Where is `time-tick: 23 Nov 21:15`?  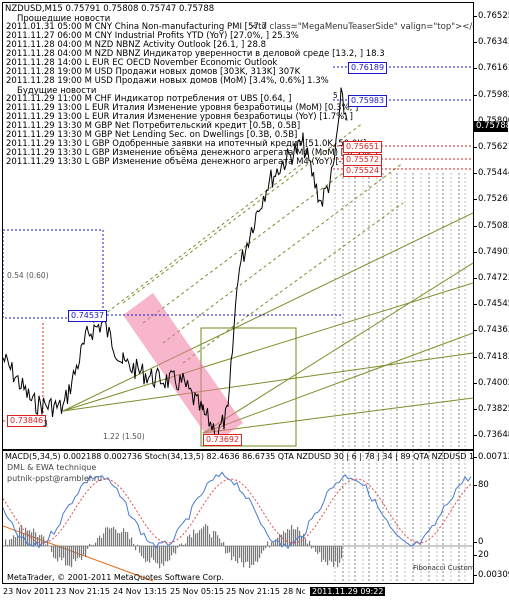 time-tick: 23 Nov 21:15 is located at coordinates (83, 591).